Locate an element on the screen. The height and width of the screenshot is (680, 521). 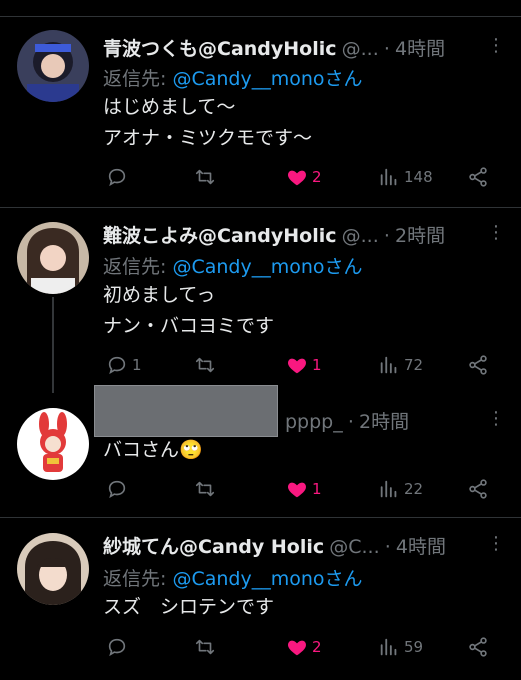
handle: pppp_ is located at coordinates (314, 422).